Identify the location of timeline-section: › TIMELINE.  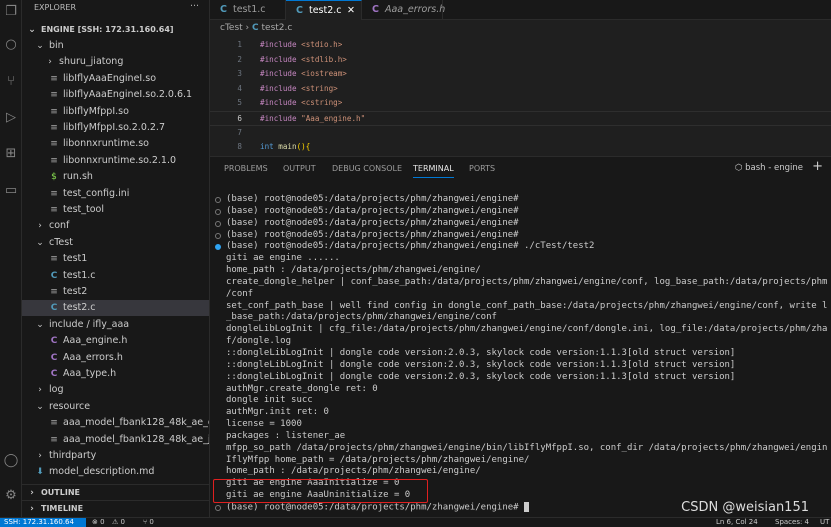
(115, 508).